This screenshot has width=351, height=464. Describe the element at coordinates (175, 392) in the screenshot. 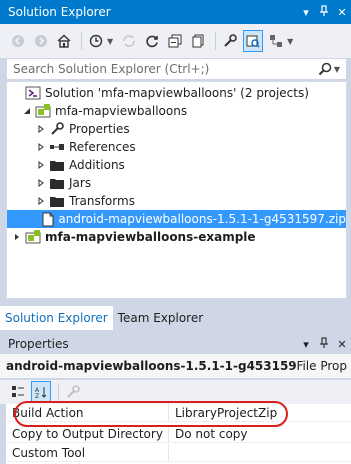

I see `properties-toolbar: AZ` at that location.